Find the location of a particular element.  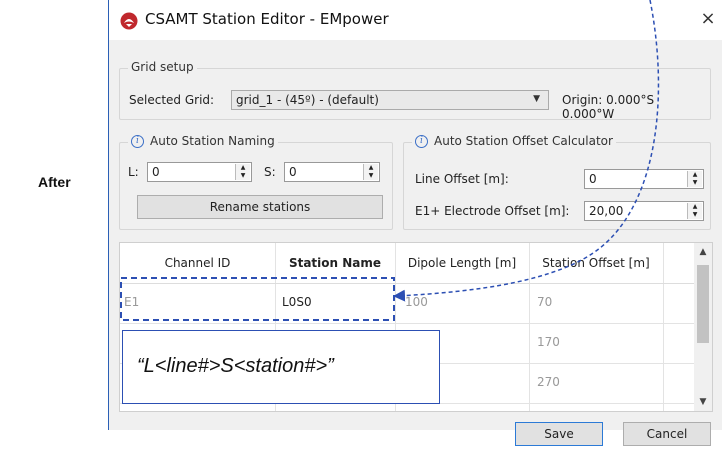

e1-offset-spinner-buttons: ▲ ▼ is located at coordinates (694, 211).